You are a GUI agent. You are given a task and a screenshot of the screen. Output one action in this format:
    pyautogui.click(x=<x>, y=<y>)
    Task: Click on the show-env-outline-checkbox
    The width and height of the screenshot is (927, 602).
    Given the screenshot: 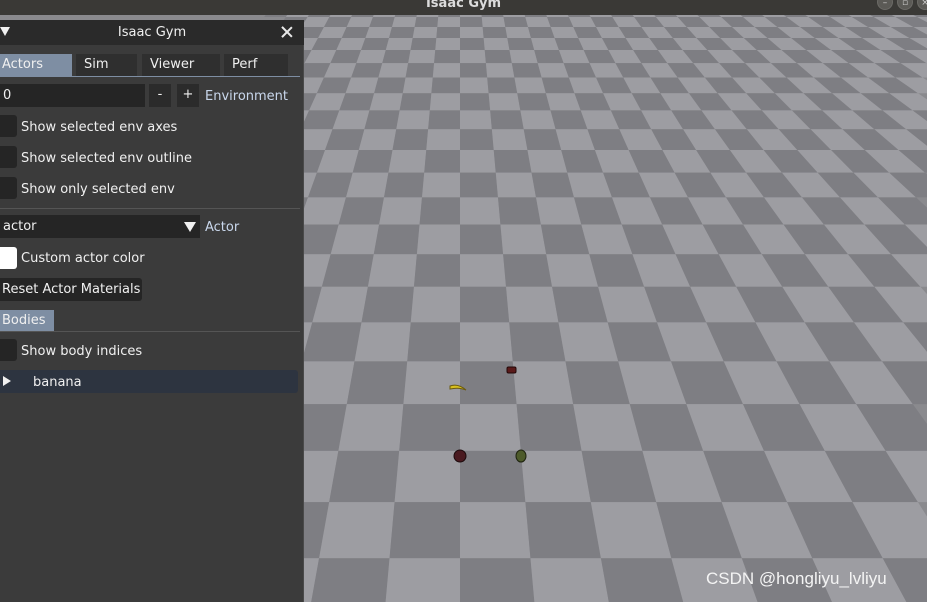 What is the action you would take?
    pyautogui.click(x=8, y=157)
    